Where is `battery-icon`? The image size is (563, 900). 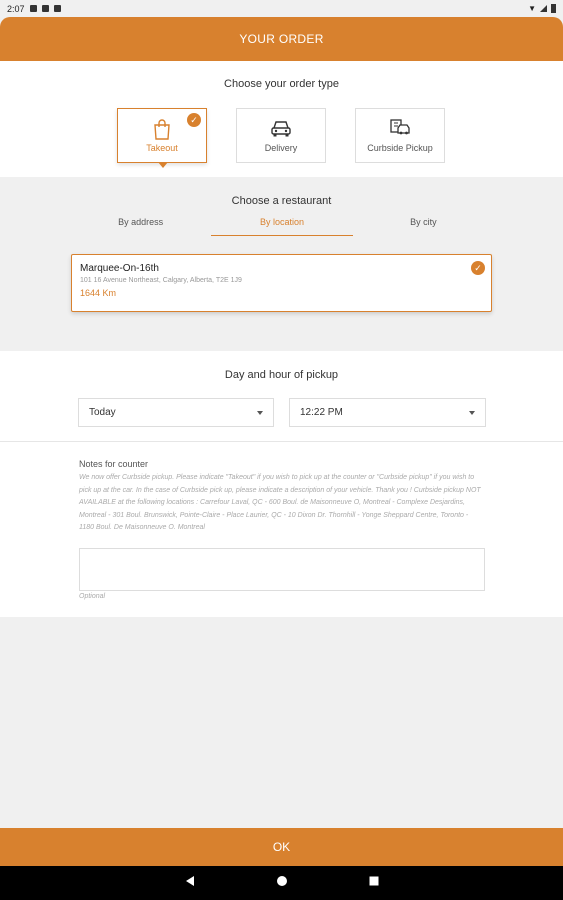 battery-icon is located at coordinates (553, 8).